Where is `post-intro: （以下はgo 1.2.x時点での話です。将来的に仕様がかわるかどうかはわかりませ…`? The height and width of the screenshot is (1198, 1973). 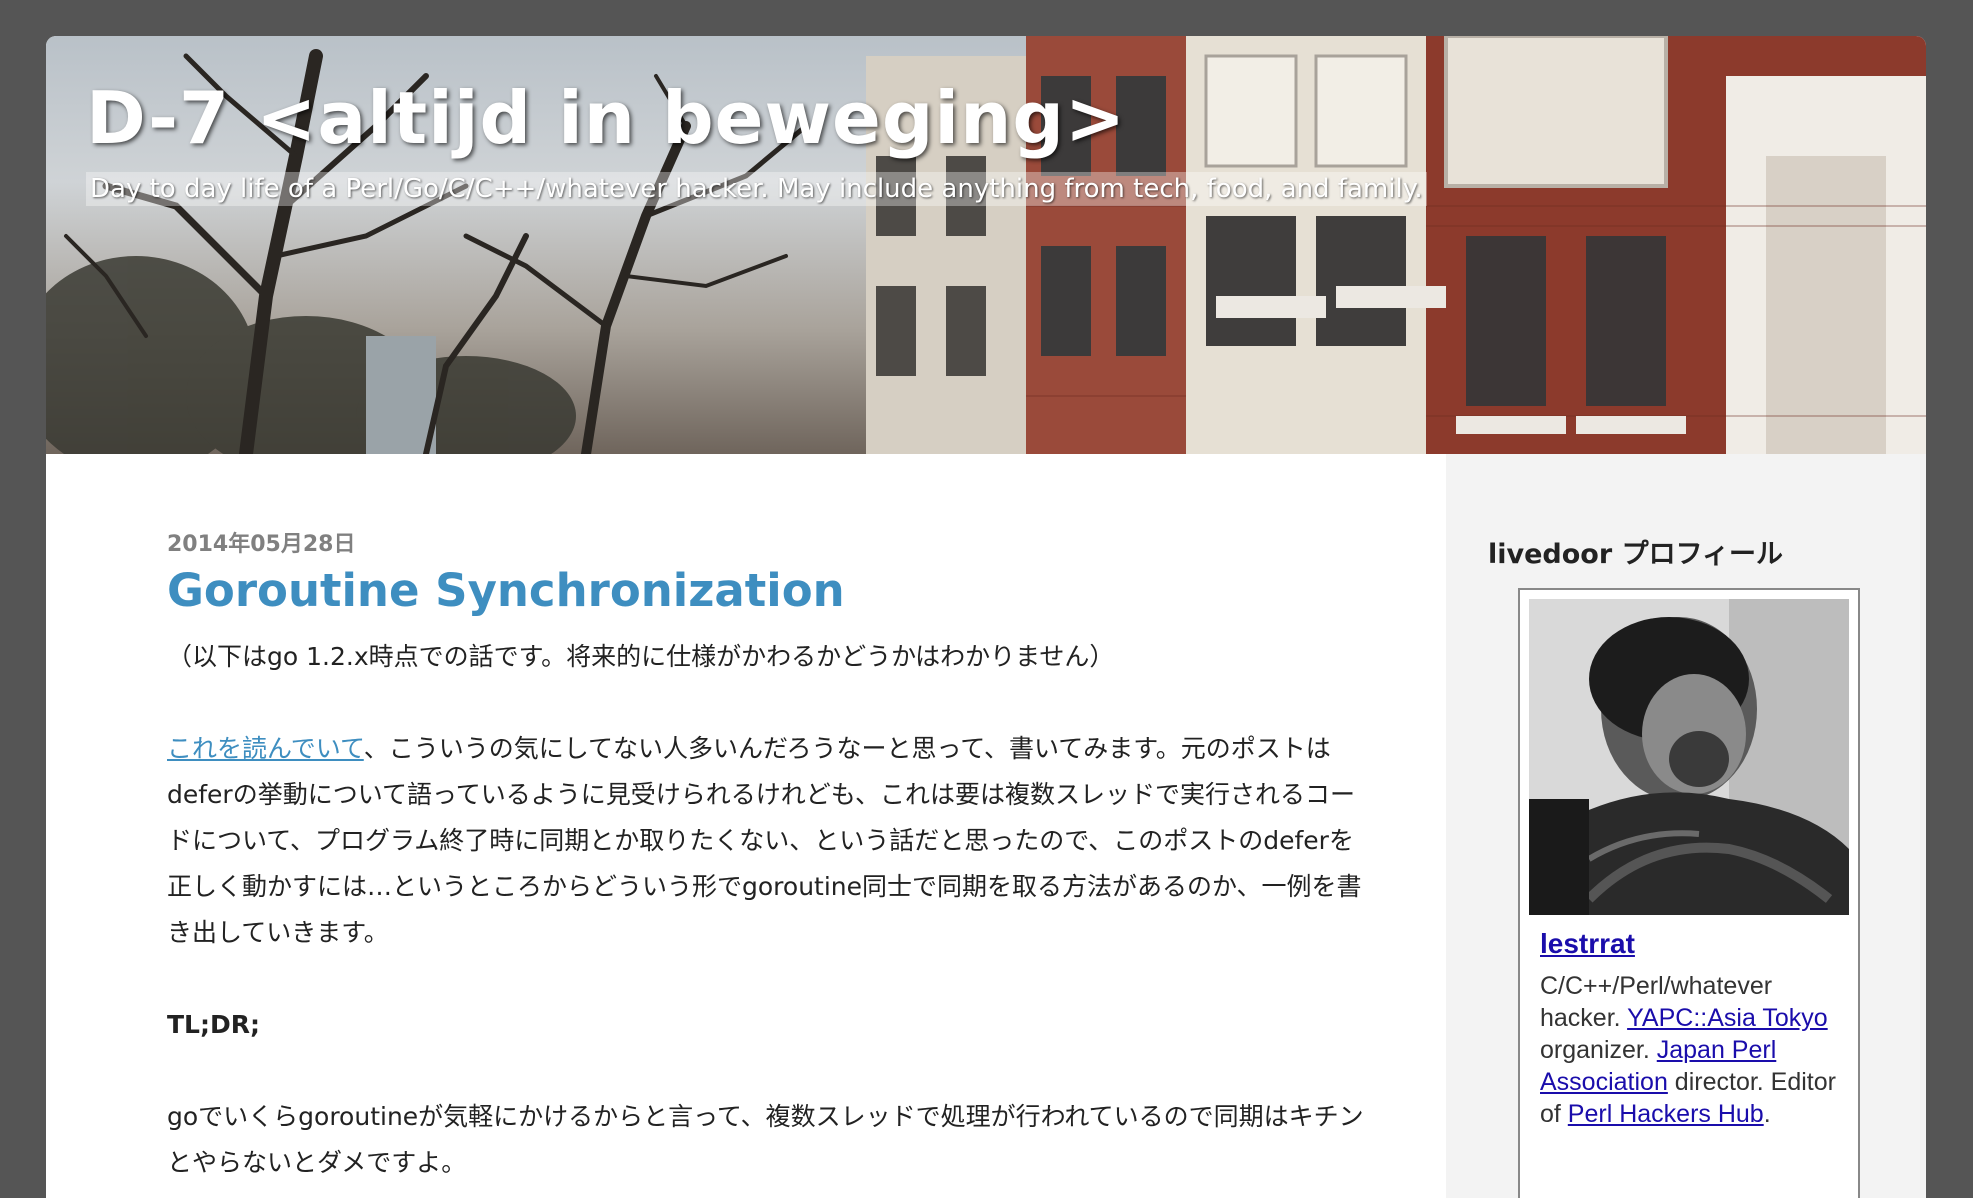 post-intro: （以下はgo 1.2.x時点での話です。将来的に仕様がかわるかどうかはわかりませ… is located at coordinates (641, 656).